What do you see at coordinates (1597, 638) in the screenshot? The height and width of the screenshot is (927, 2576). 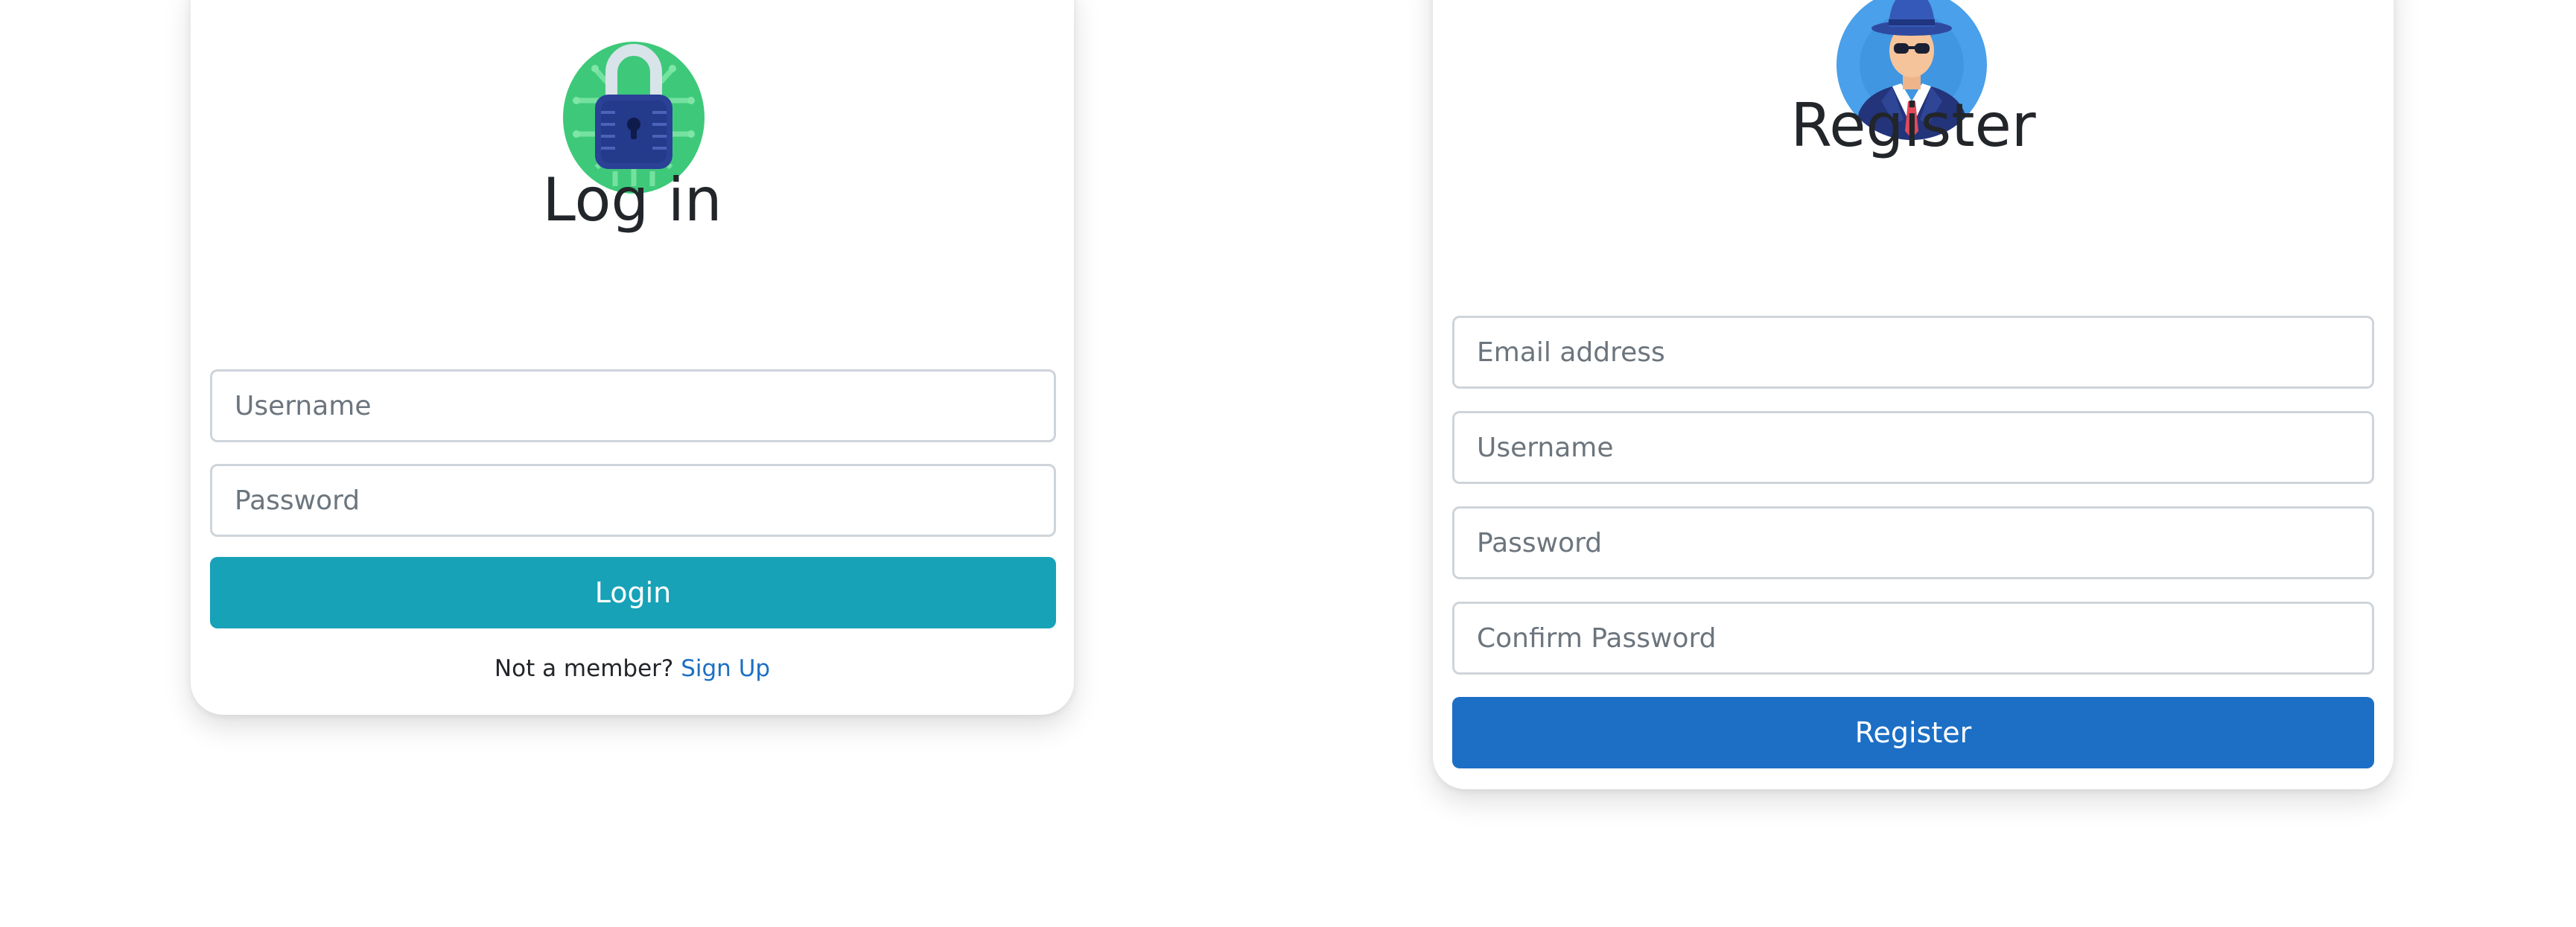 I see `confirm-password-placeholder: Confirm Password` at bounding box center [1597, 638].